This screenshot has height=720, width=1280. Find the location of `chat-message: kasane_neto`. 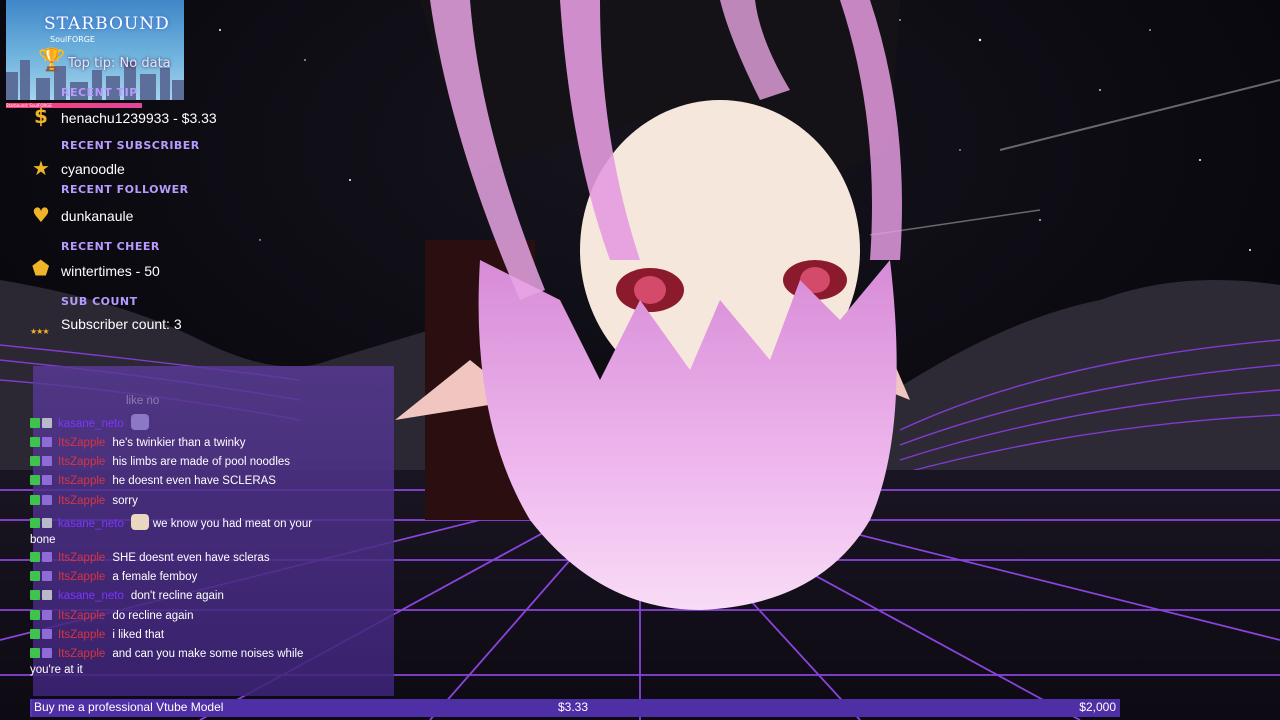

chat-message: kasane_neto is located at coordinates (200, 423).